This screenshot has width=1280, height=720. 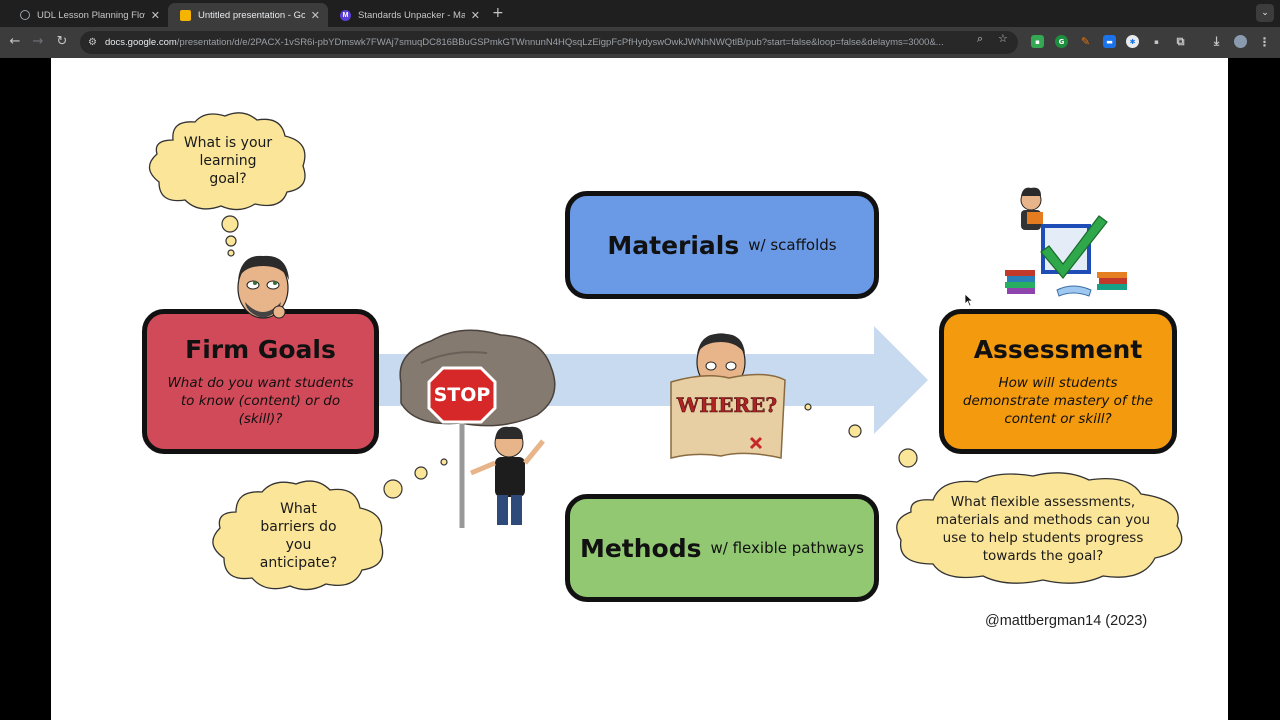 What do you see at coordinates (1066, 621) in the screenshot?
I see `author-credit: @mattbergman14 (2023)` at bounding box center [1066, 621].